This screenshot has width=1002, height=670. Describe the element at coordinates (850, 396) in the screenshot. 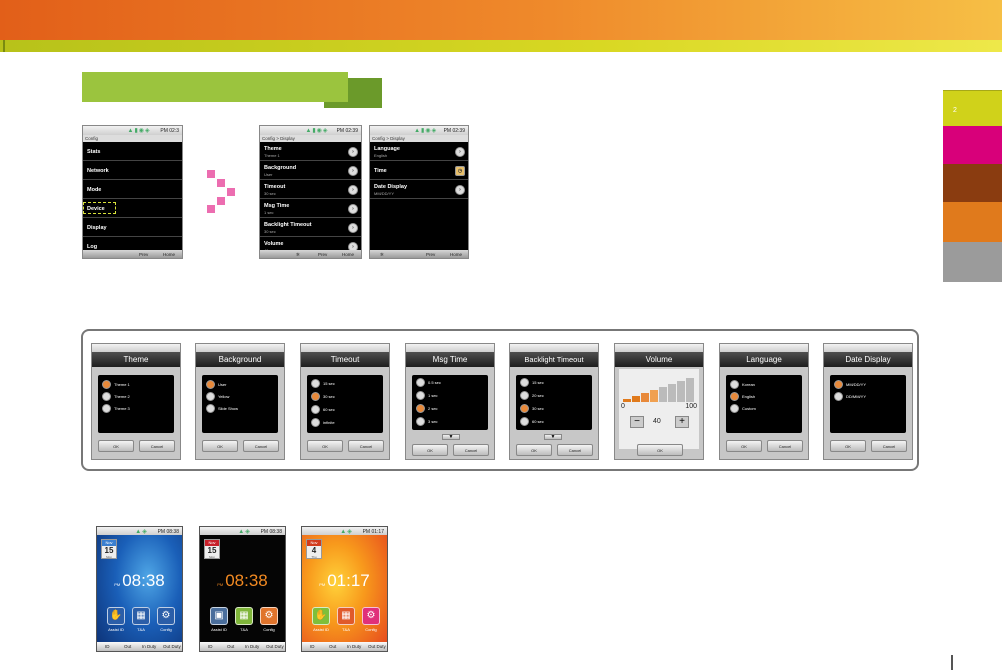

I see `option-dd-mm-yy: DD/MM/YY` at that location.